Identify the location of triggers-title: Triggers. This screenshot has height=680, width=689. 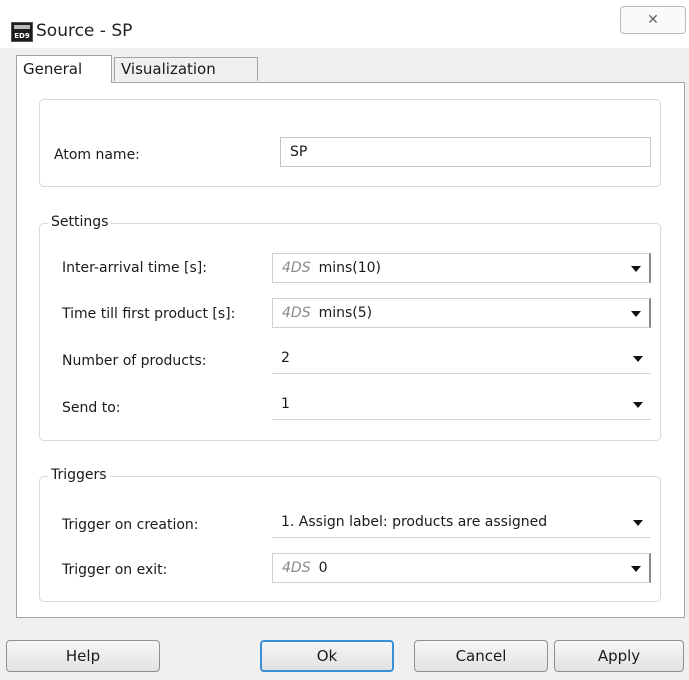
(79, 475).